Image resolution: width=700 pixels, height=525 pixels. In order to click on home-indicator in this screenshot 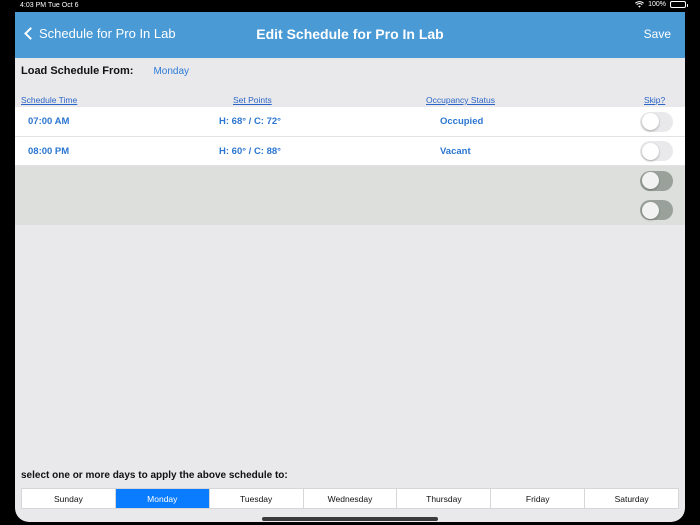, I will do `click(350, 519)`.